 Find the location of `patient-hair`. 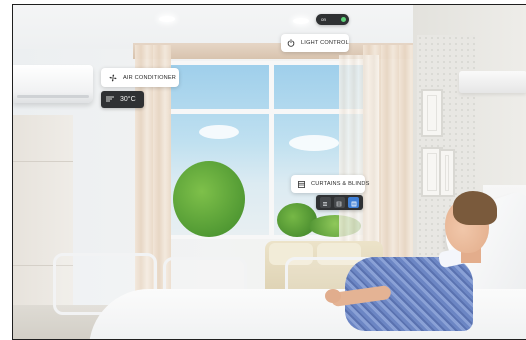

patient-hair is located at coordinates (475, 208).